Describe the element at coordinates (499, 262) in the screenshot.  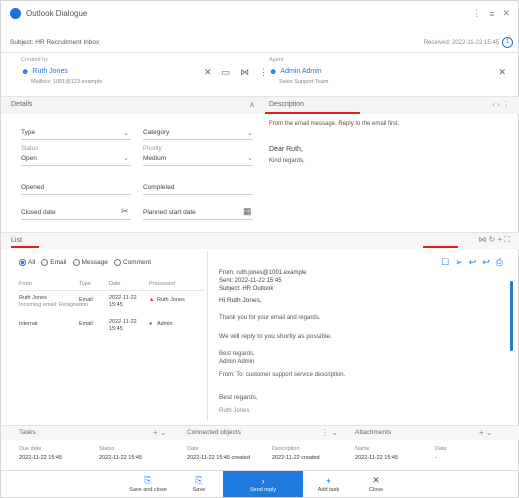
I see `print-icon: ⎙` at that location.